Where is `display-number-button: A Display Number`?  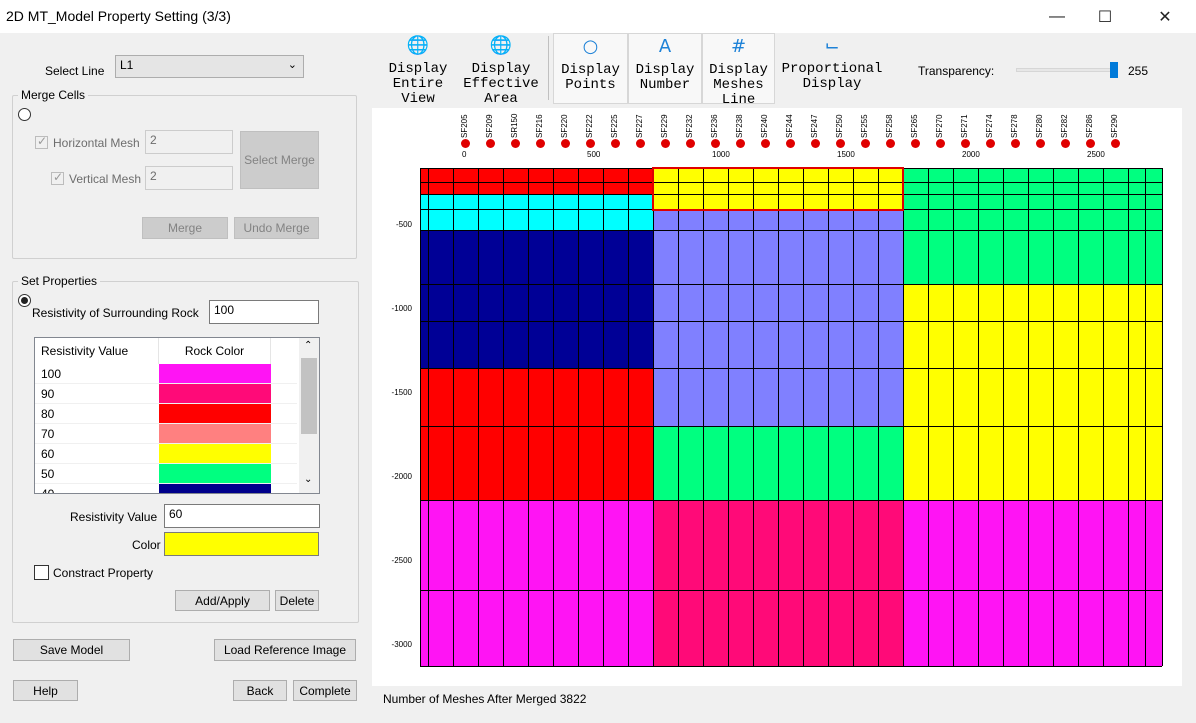 display-number-button: A Display Number is located at coordinates (665, 68).